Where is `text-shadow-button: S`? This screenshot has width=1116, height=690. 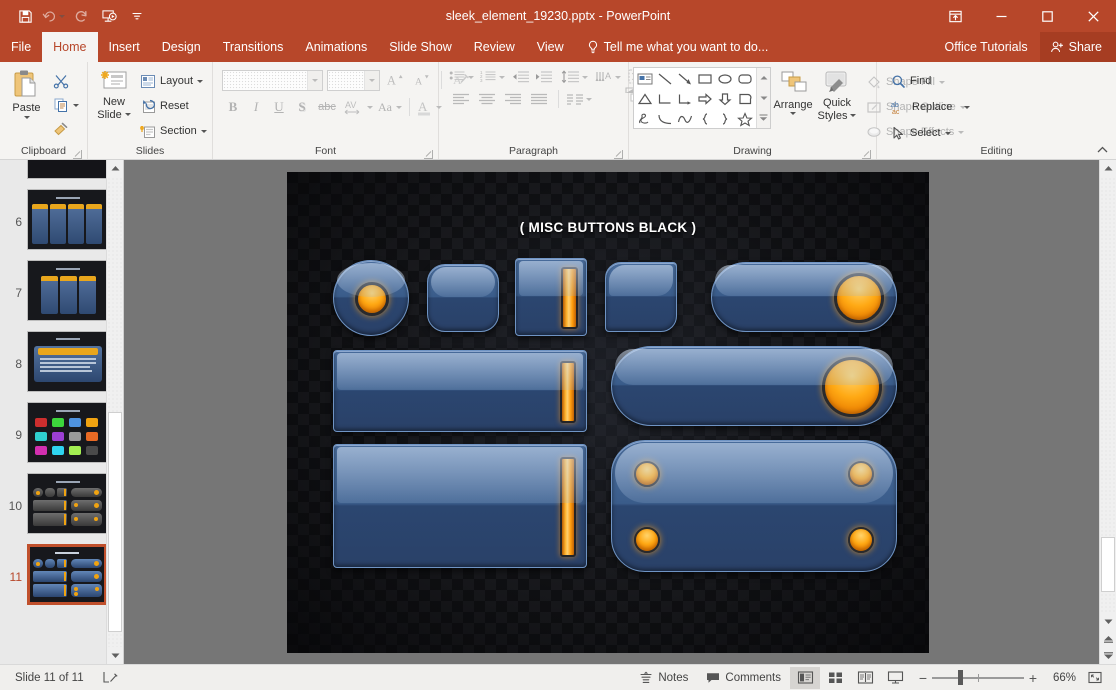
text-shadow-button: S is located at coordinates (302, 107).